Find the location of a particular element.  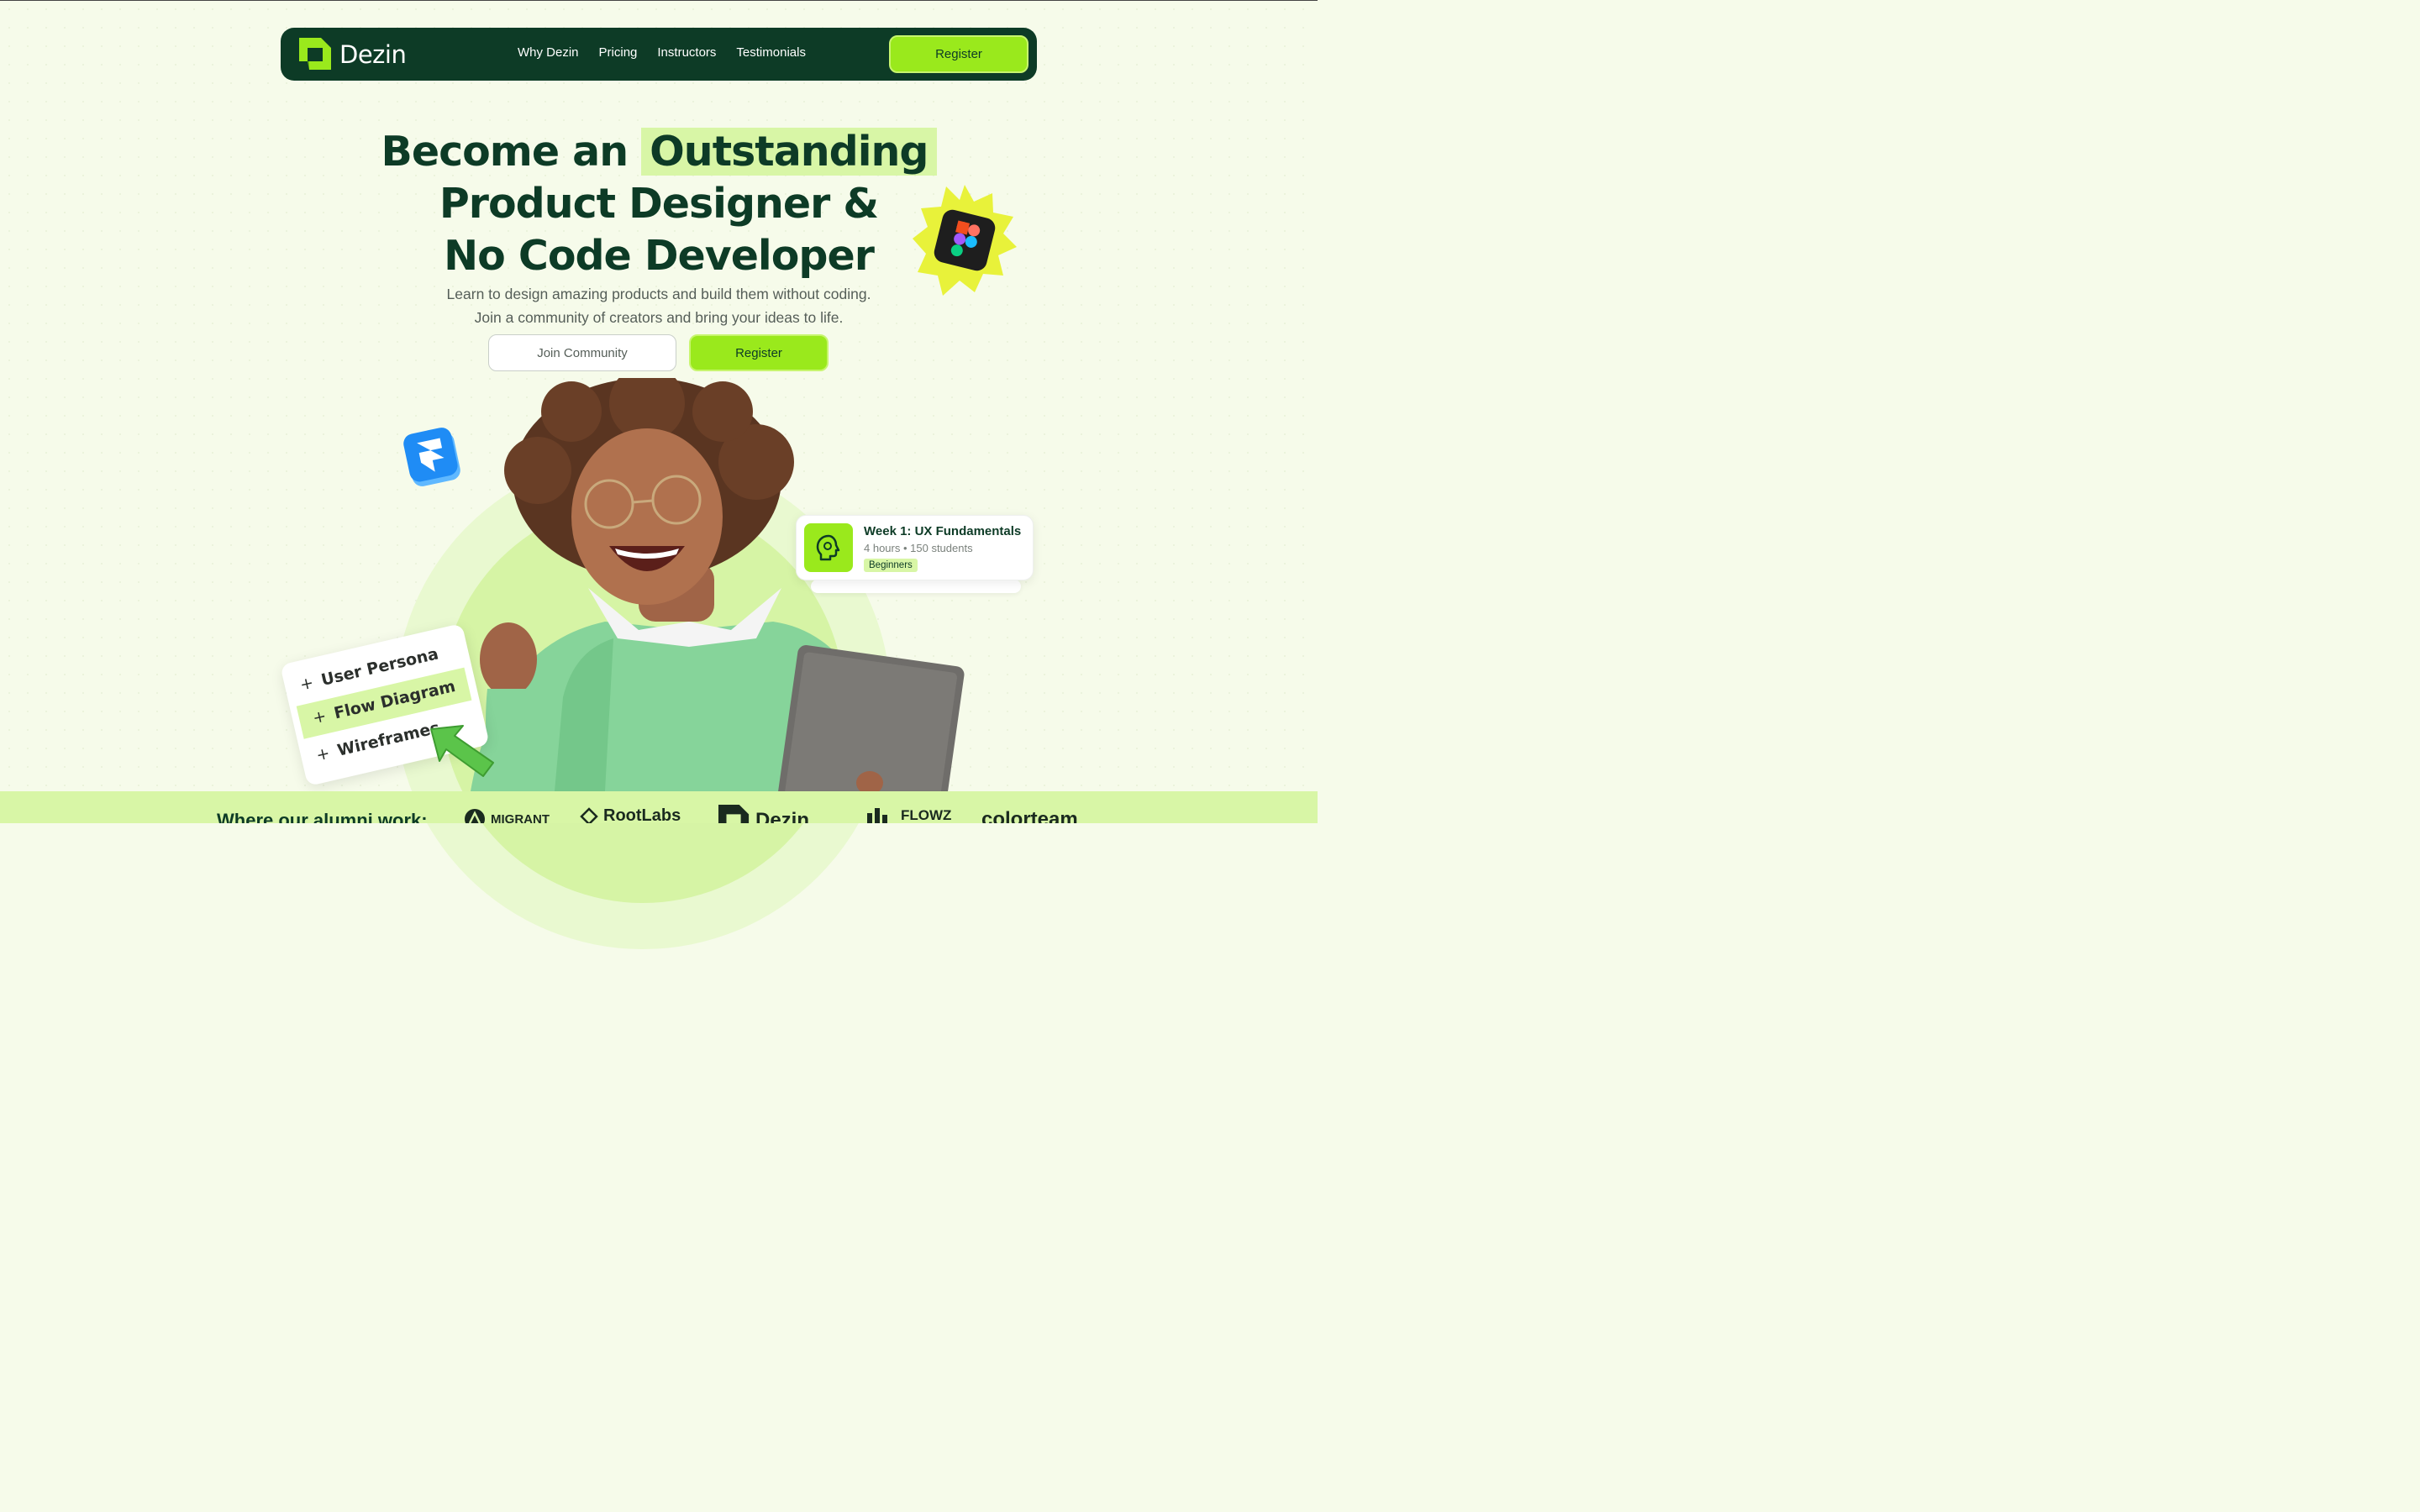

alumni-logo-flowz: FLOWZ is located at coordinates (909, 814).